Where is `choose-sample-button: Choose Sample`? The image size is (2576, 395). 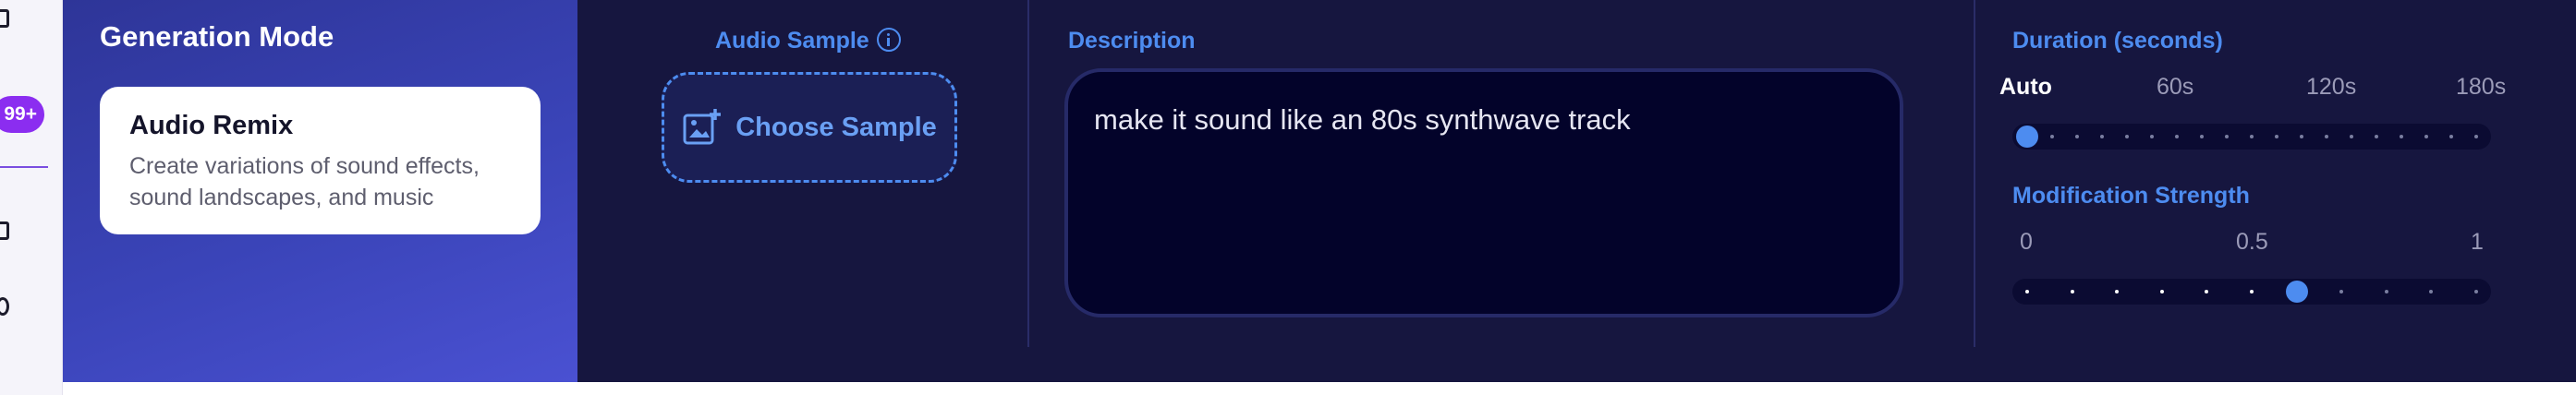
choose-sample-button: Choose Sample is located at coordinates (809, 127).